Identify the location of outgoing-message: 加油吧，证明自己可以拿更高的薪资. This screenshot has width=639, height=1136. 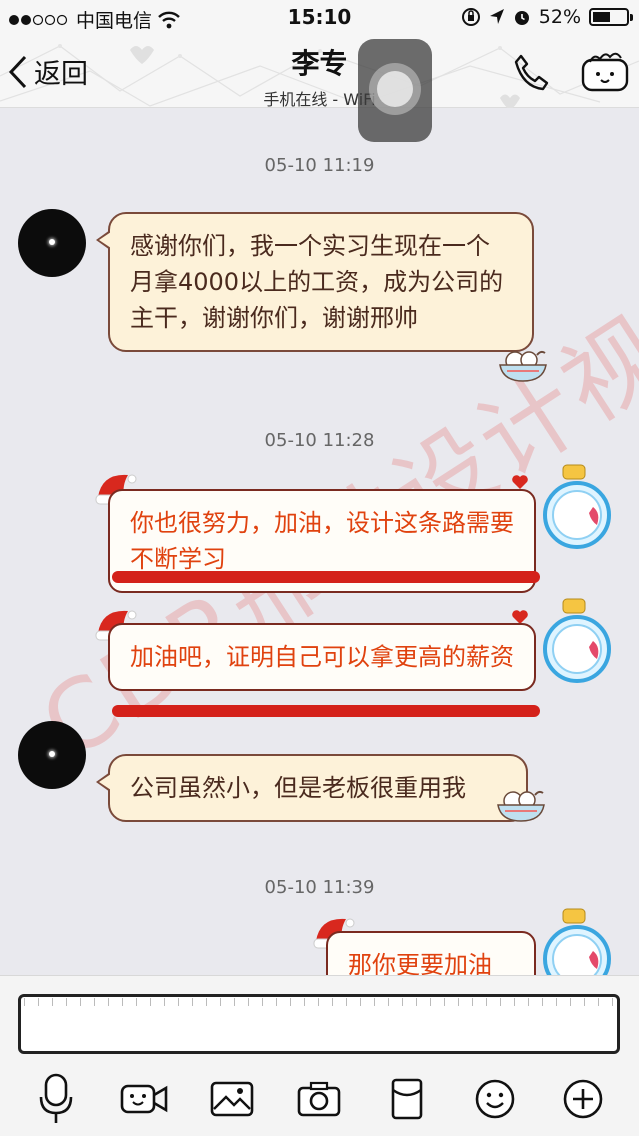
(322, 657).